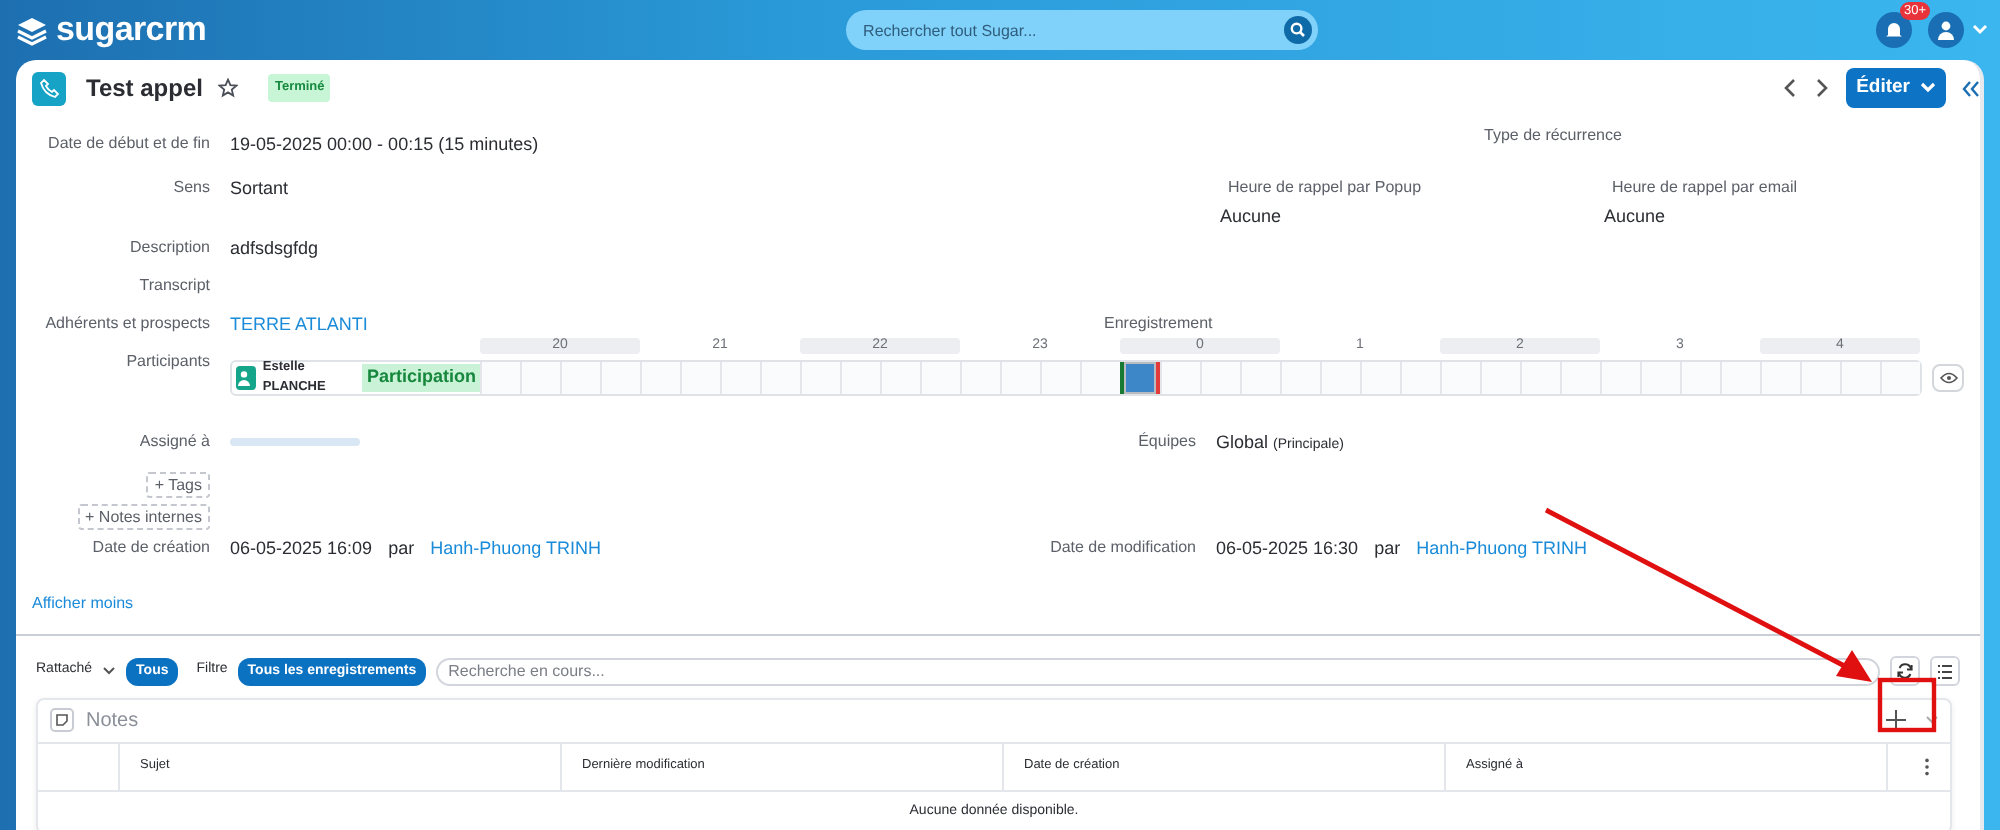  Describe the element at coordinates (1971, 88) in the screenshot. I see `double-chevron-icon` at that location.